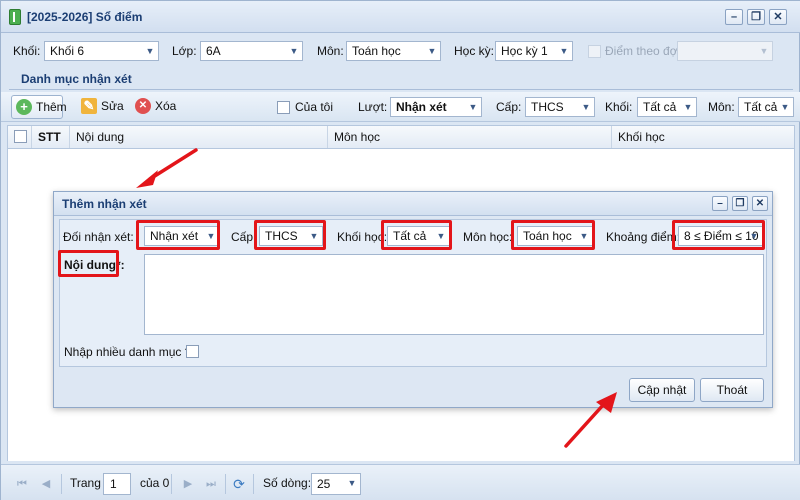 The width and height of the screenshot is (800, 500). Describe the element at coordinates (89, 106) in the screenshot. I see `edit-icon: ✎` at that location.